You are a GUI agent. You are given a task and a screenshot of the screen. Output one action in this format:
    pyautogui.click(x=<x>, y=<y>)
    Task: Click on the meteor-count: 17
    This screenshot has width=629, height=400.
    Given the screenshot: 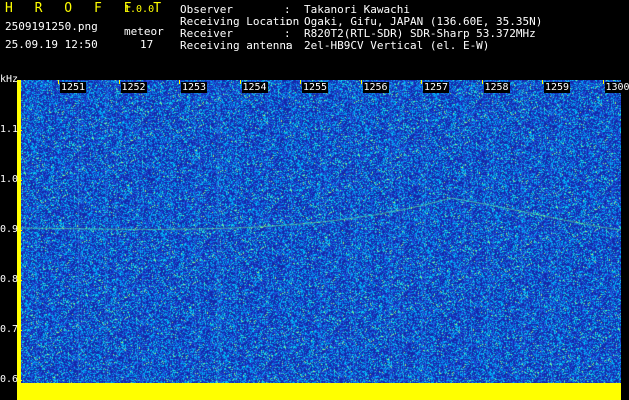 What is the action you would take?
    pyautogui.click(x=147, y=44)
    